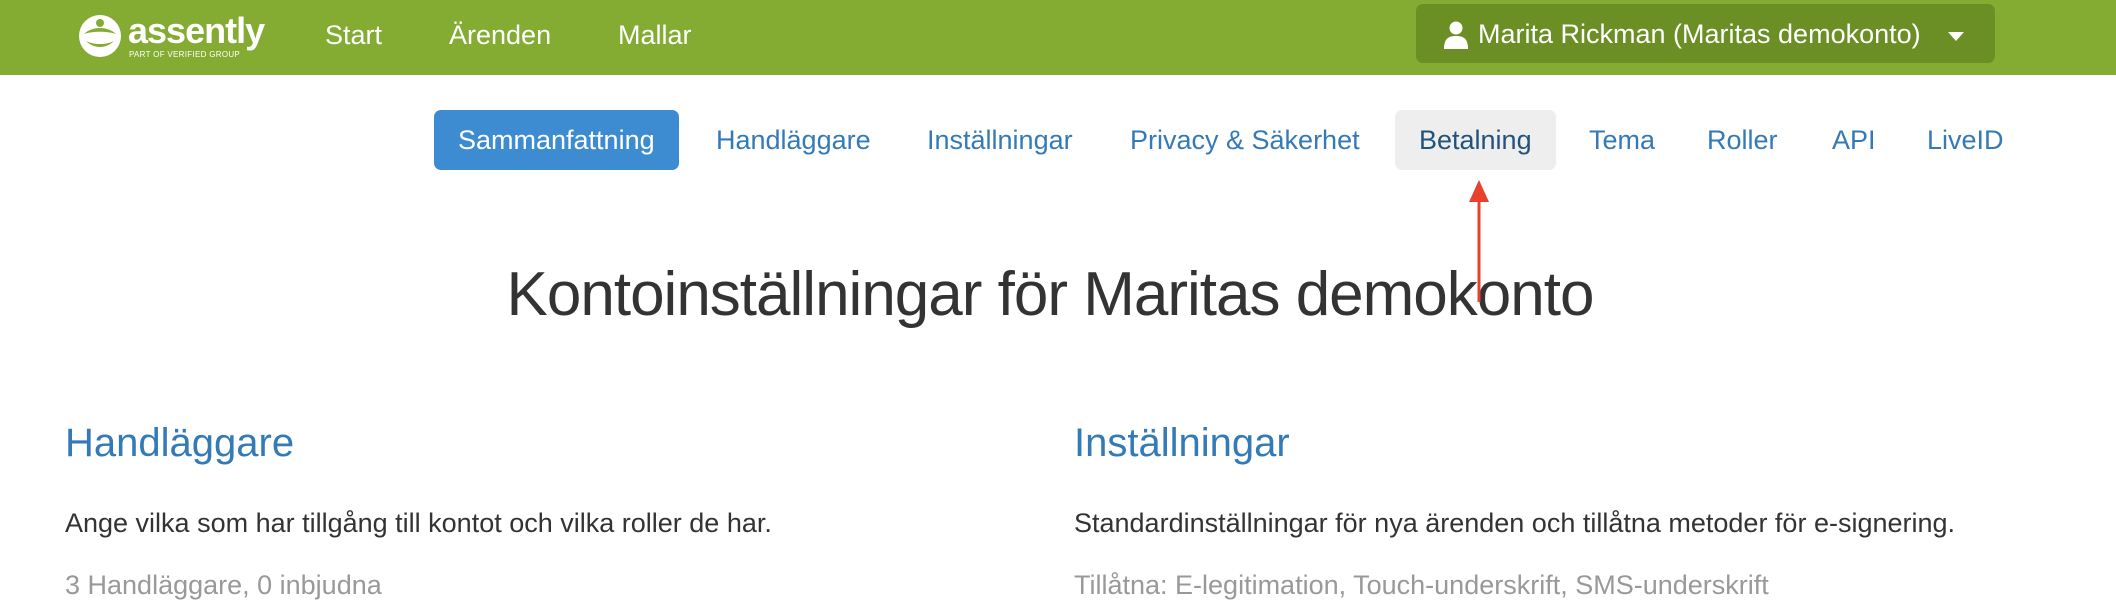  I want to click on topnav-start: Start, so click(353, 35).